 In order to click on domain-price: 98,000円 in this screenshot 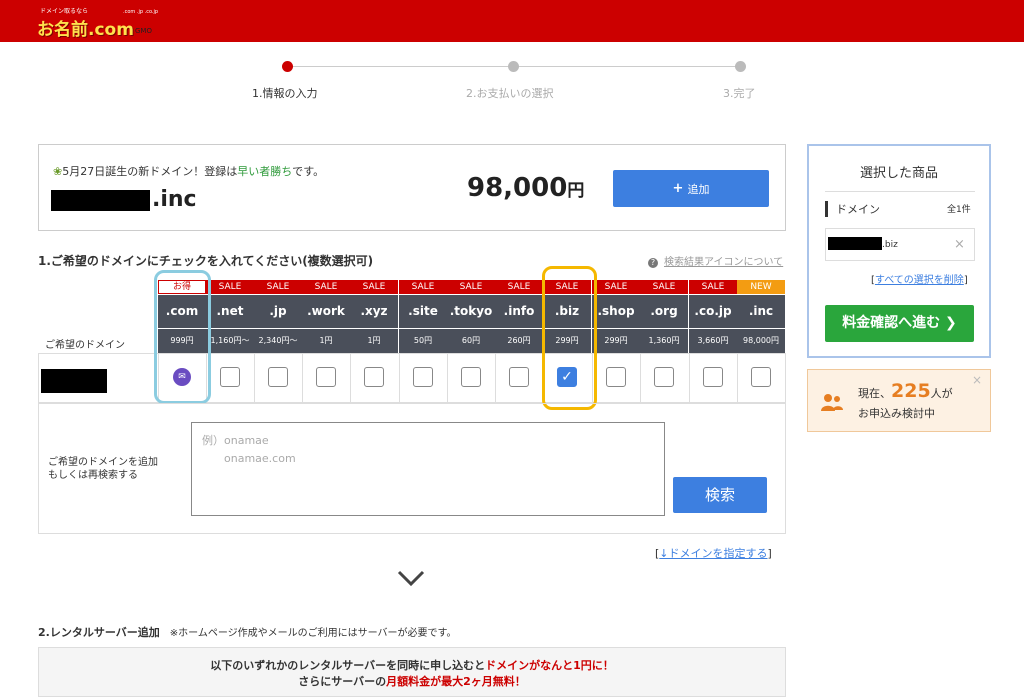, I will do `click(761, 341)`.